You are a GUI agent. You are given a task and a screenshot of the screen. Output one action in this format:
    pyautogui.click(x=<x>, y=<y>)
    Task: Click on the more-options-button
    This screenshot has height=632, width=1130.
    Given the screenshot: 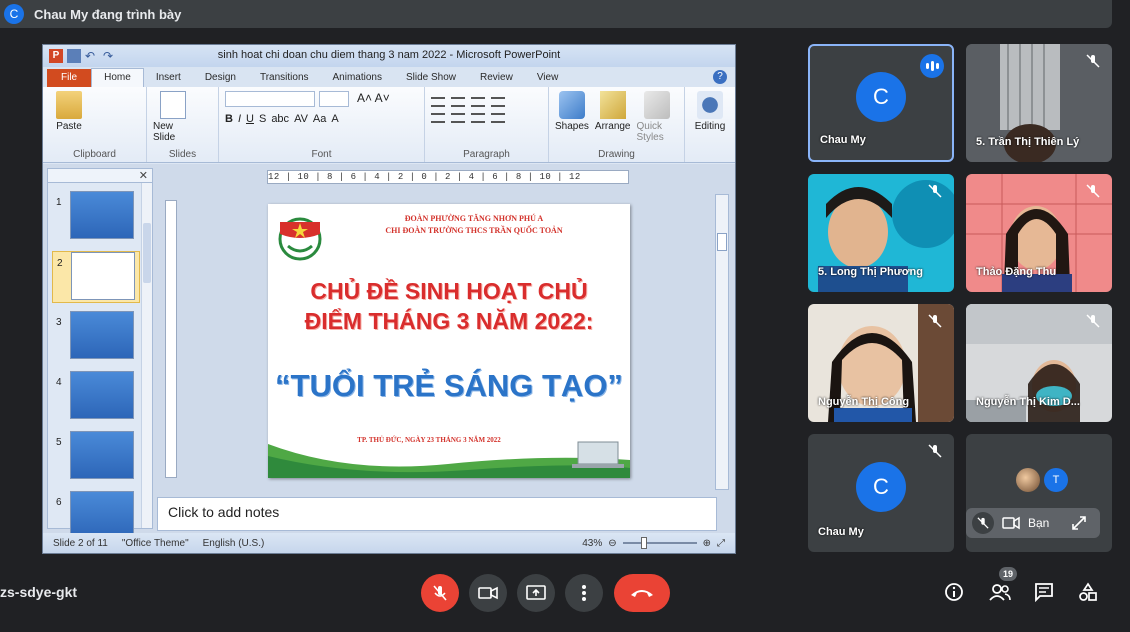 What is the action you would take?
    pyautogui.click(x=584, y=593)
    